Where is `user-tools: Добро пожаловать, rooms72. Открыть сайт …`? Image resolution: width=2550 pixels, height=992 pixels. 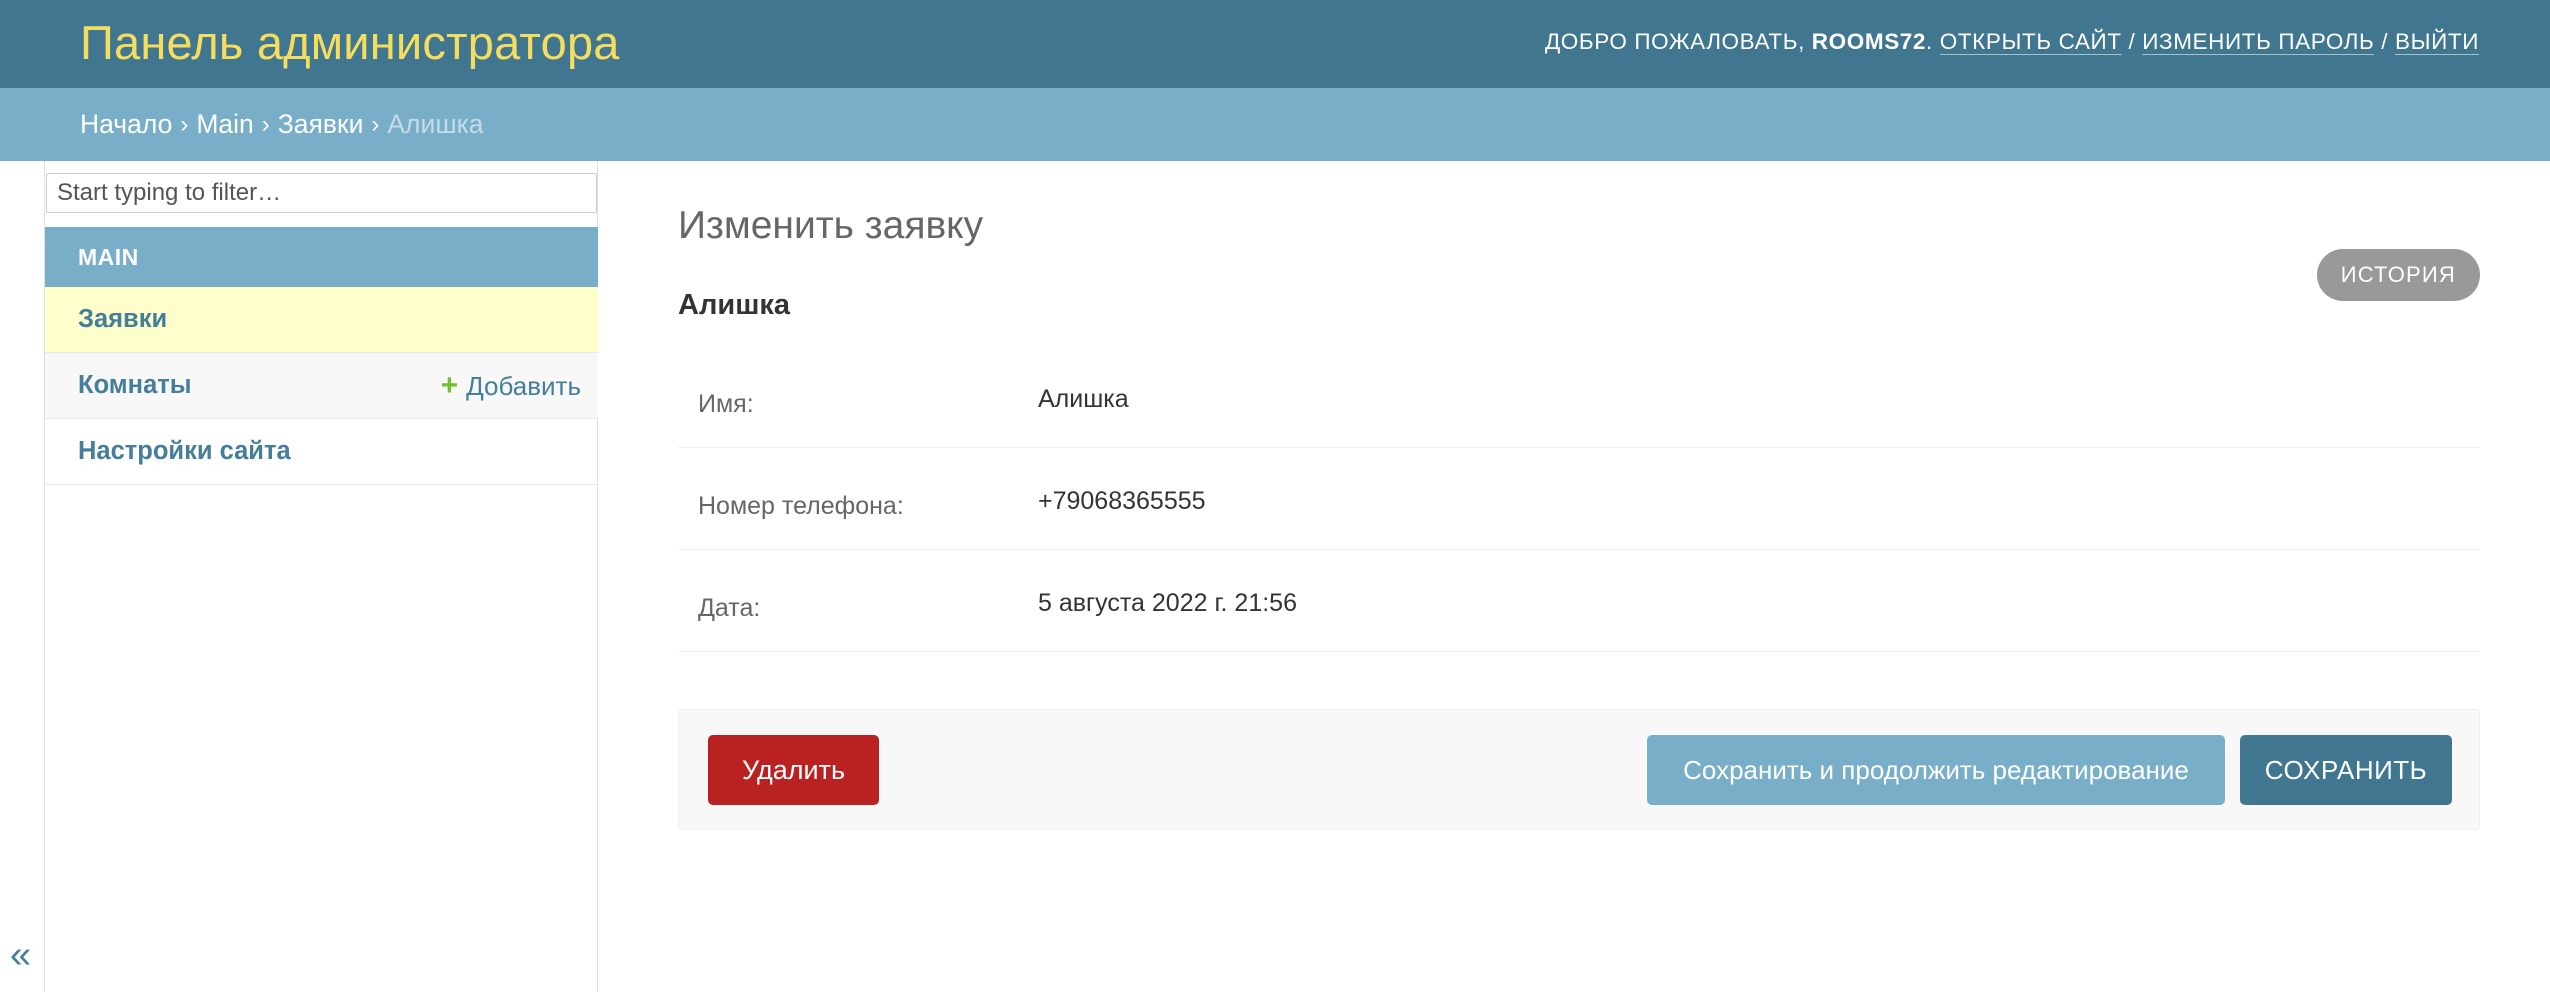
user-tools: Добро пожаловать, rooms72. Открыть сайт … is located at coordinates (2011, 42).